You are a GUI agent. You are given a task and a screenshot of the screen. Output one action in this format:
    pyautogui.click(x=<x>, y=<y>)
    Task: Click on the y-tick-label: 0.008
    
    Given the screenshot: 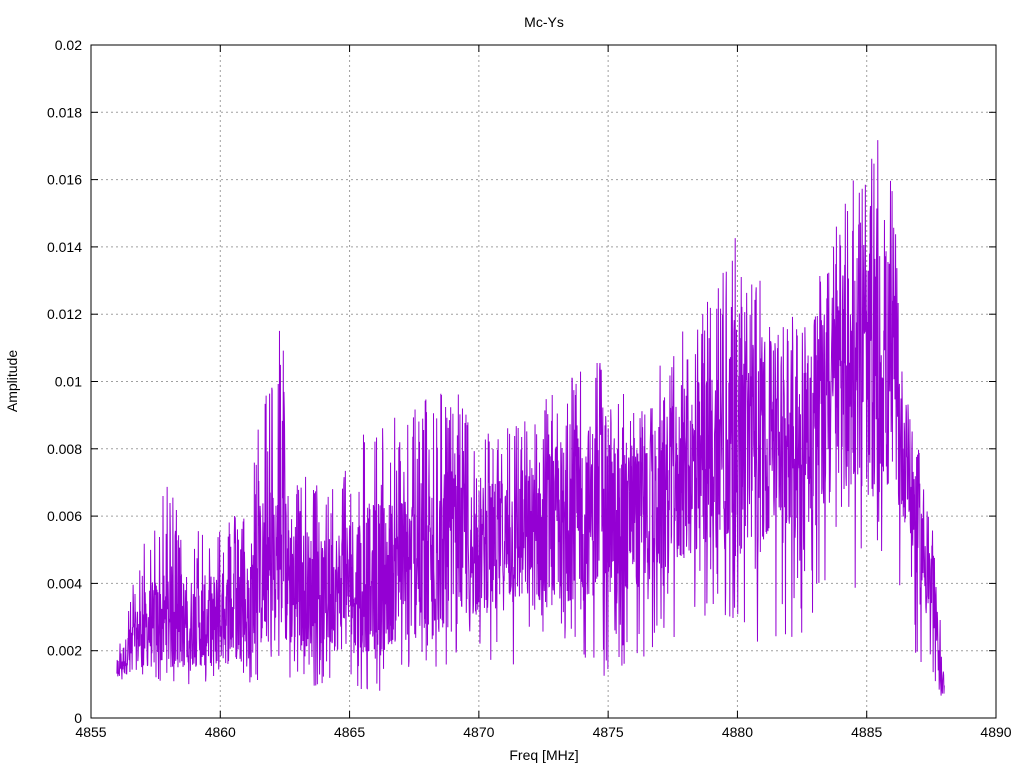 What is the action you would take?
    pyautogui.click(x=64, y=449)
    